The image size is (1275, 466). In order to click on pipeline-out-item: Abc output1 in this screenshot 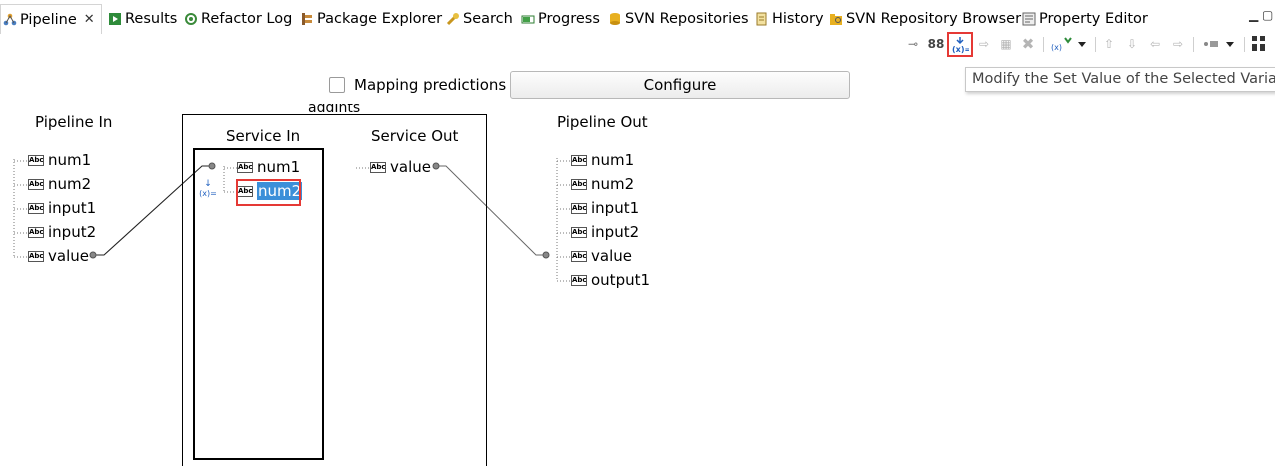, I will do `click(610, 280)`.